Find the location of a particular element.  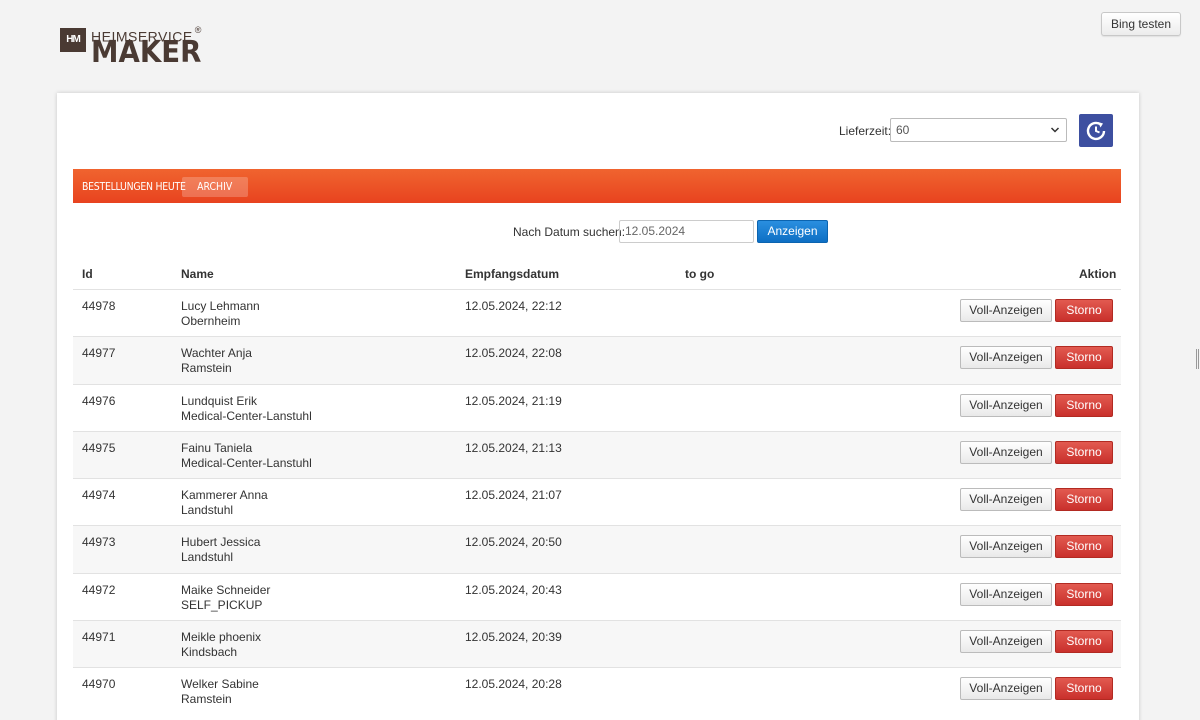

customer-city: SELF_PICKUP is located at coordinates (222, 604).